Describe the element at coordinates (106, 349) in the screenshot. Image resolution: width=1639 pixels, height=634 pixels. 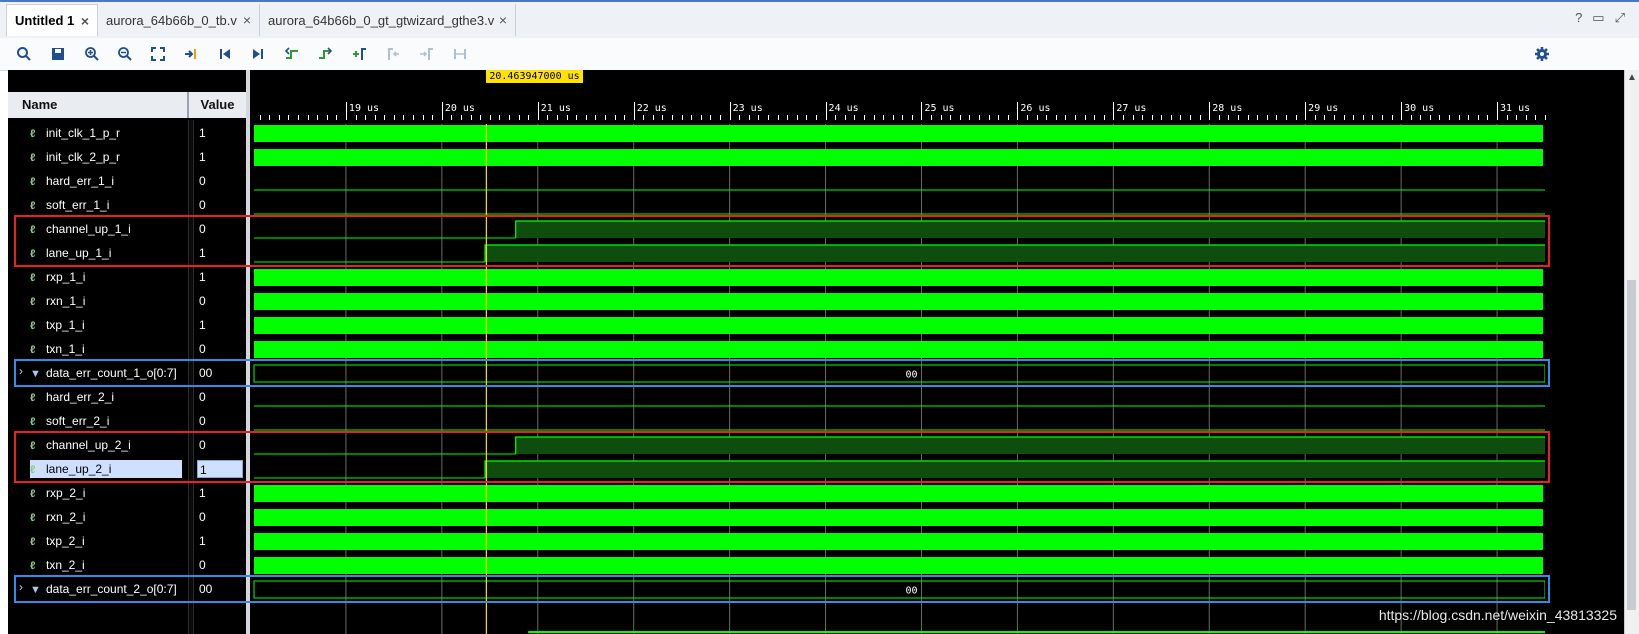
I see `signal-name: ℓ txn_1_i` at that location.